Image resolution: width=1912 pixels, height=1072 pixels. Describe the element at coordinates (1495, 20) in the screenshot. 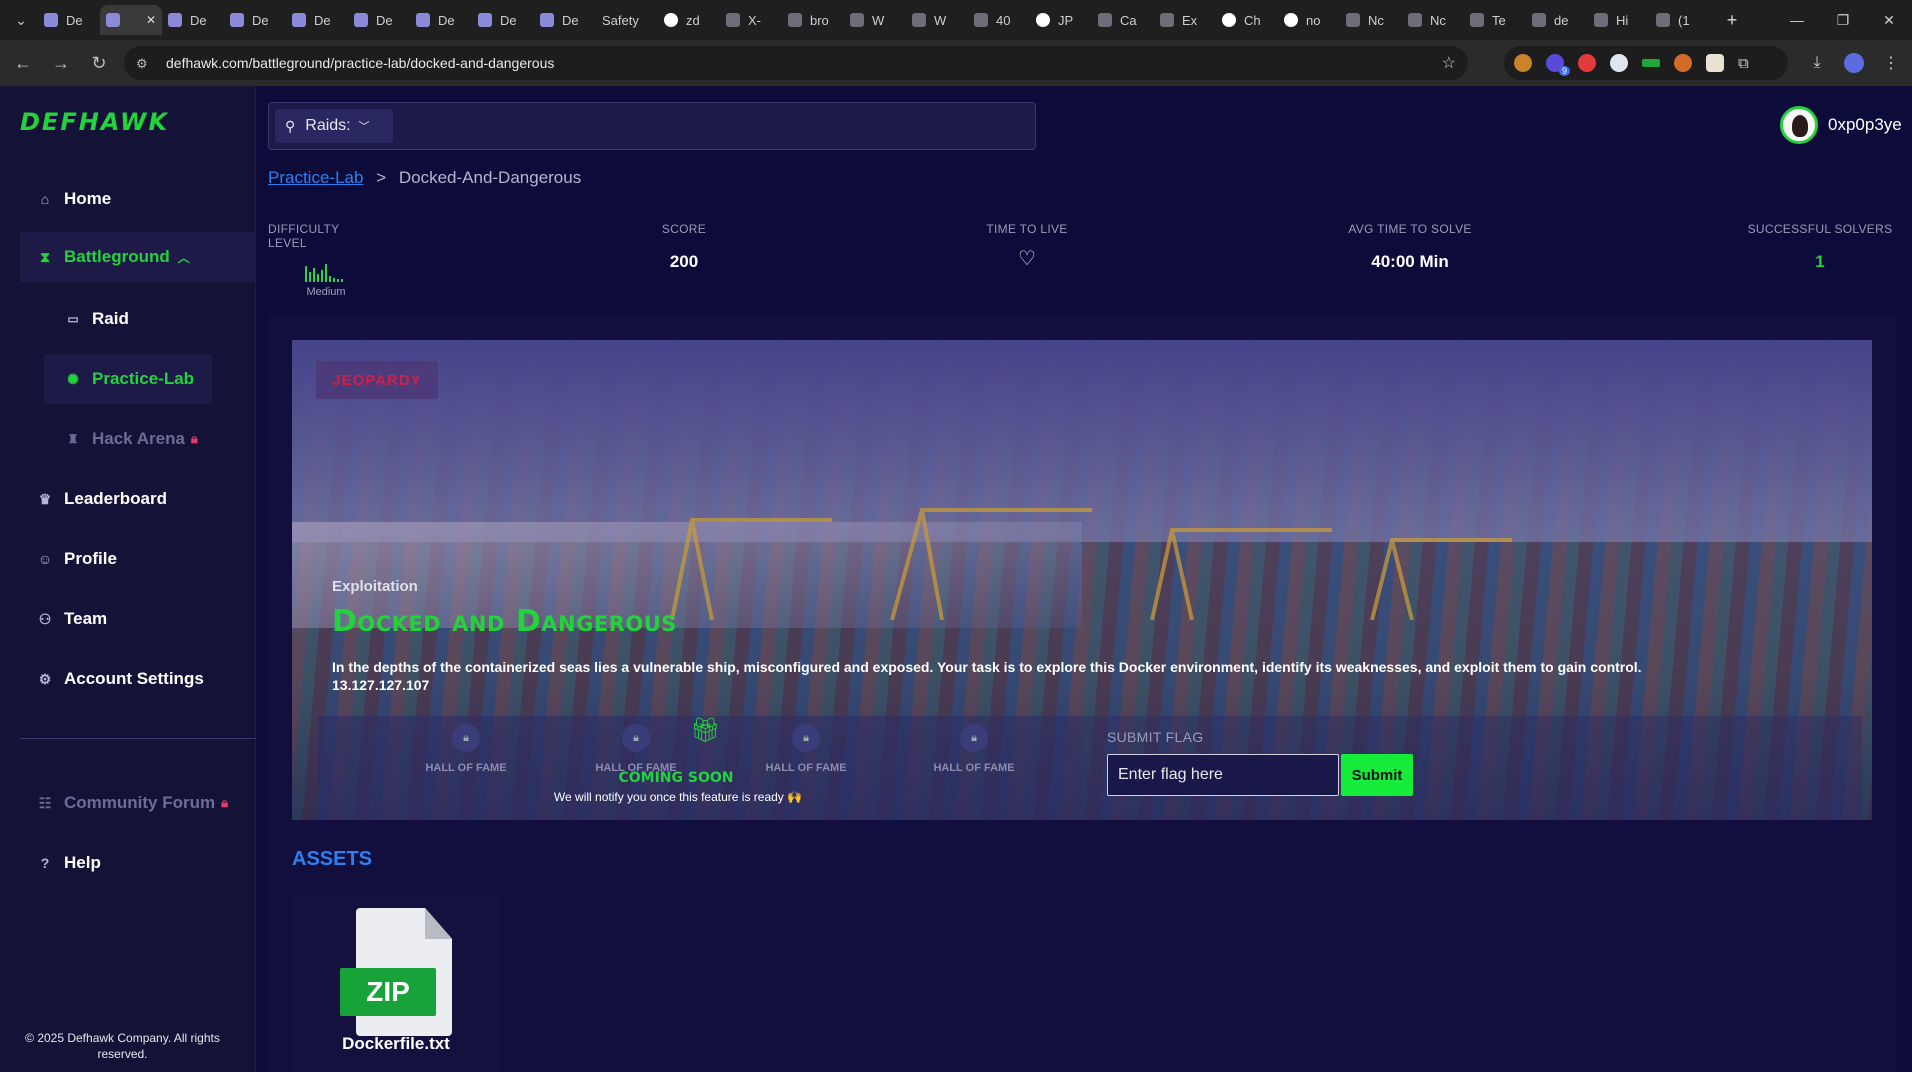

I see `browser-tab: Te` at that location.